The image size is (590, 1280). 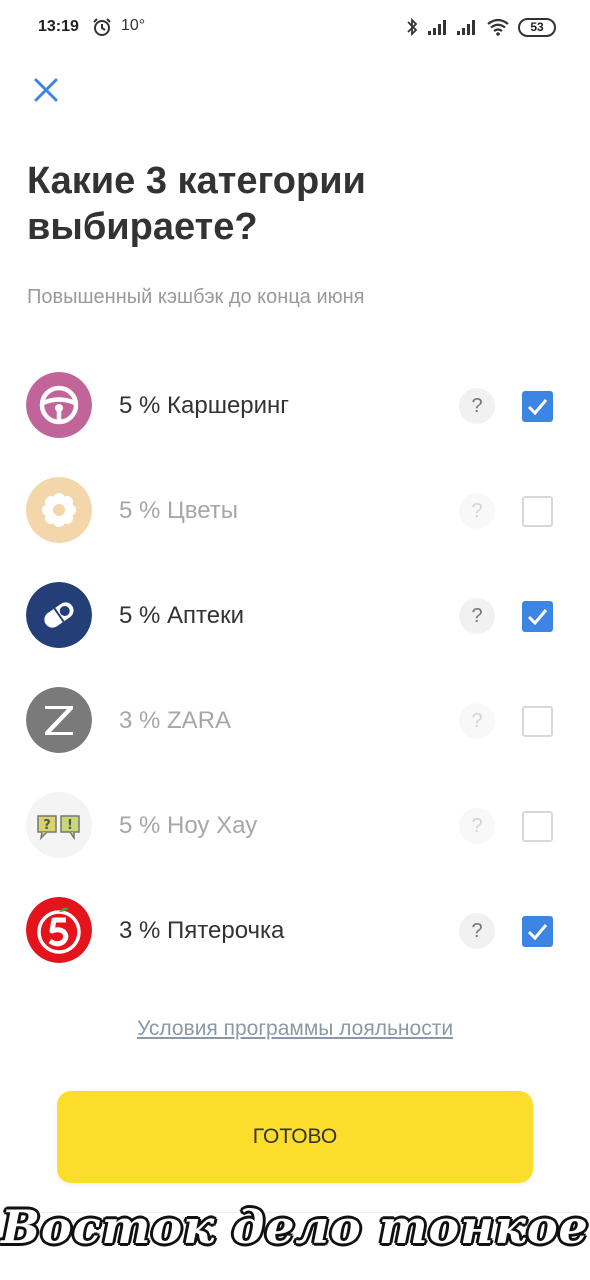 What do you see at coordinates (133, 25) in the screenshot?
I see `status-temperature: 10°` at bounding box center [133, 25].